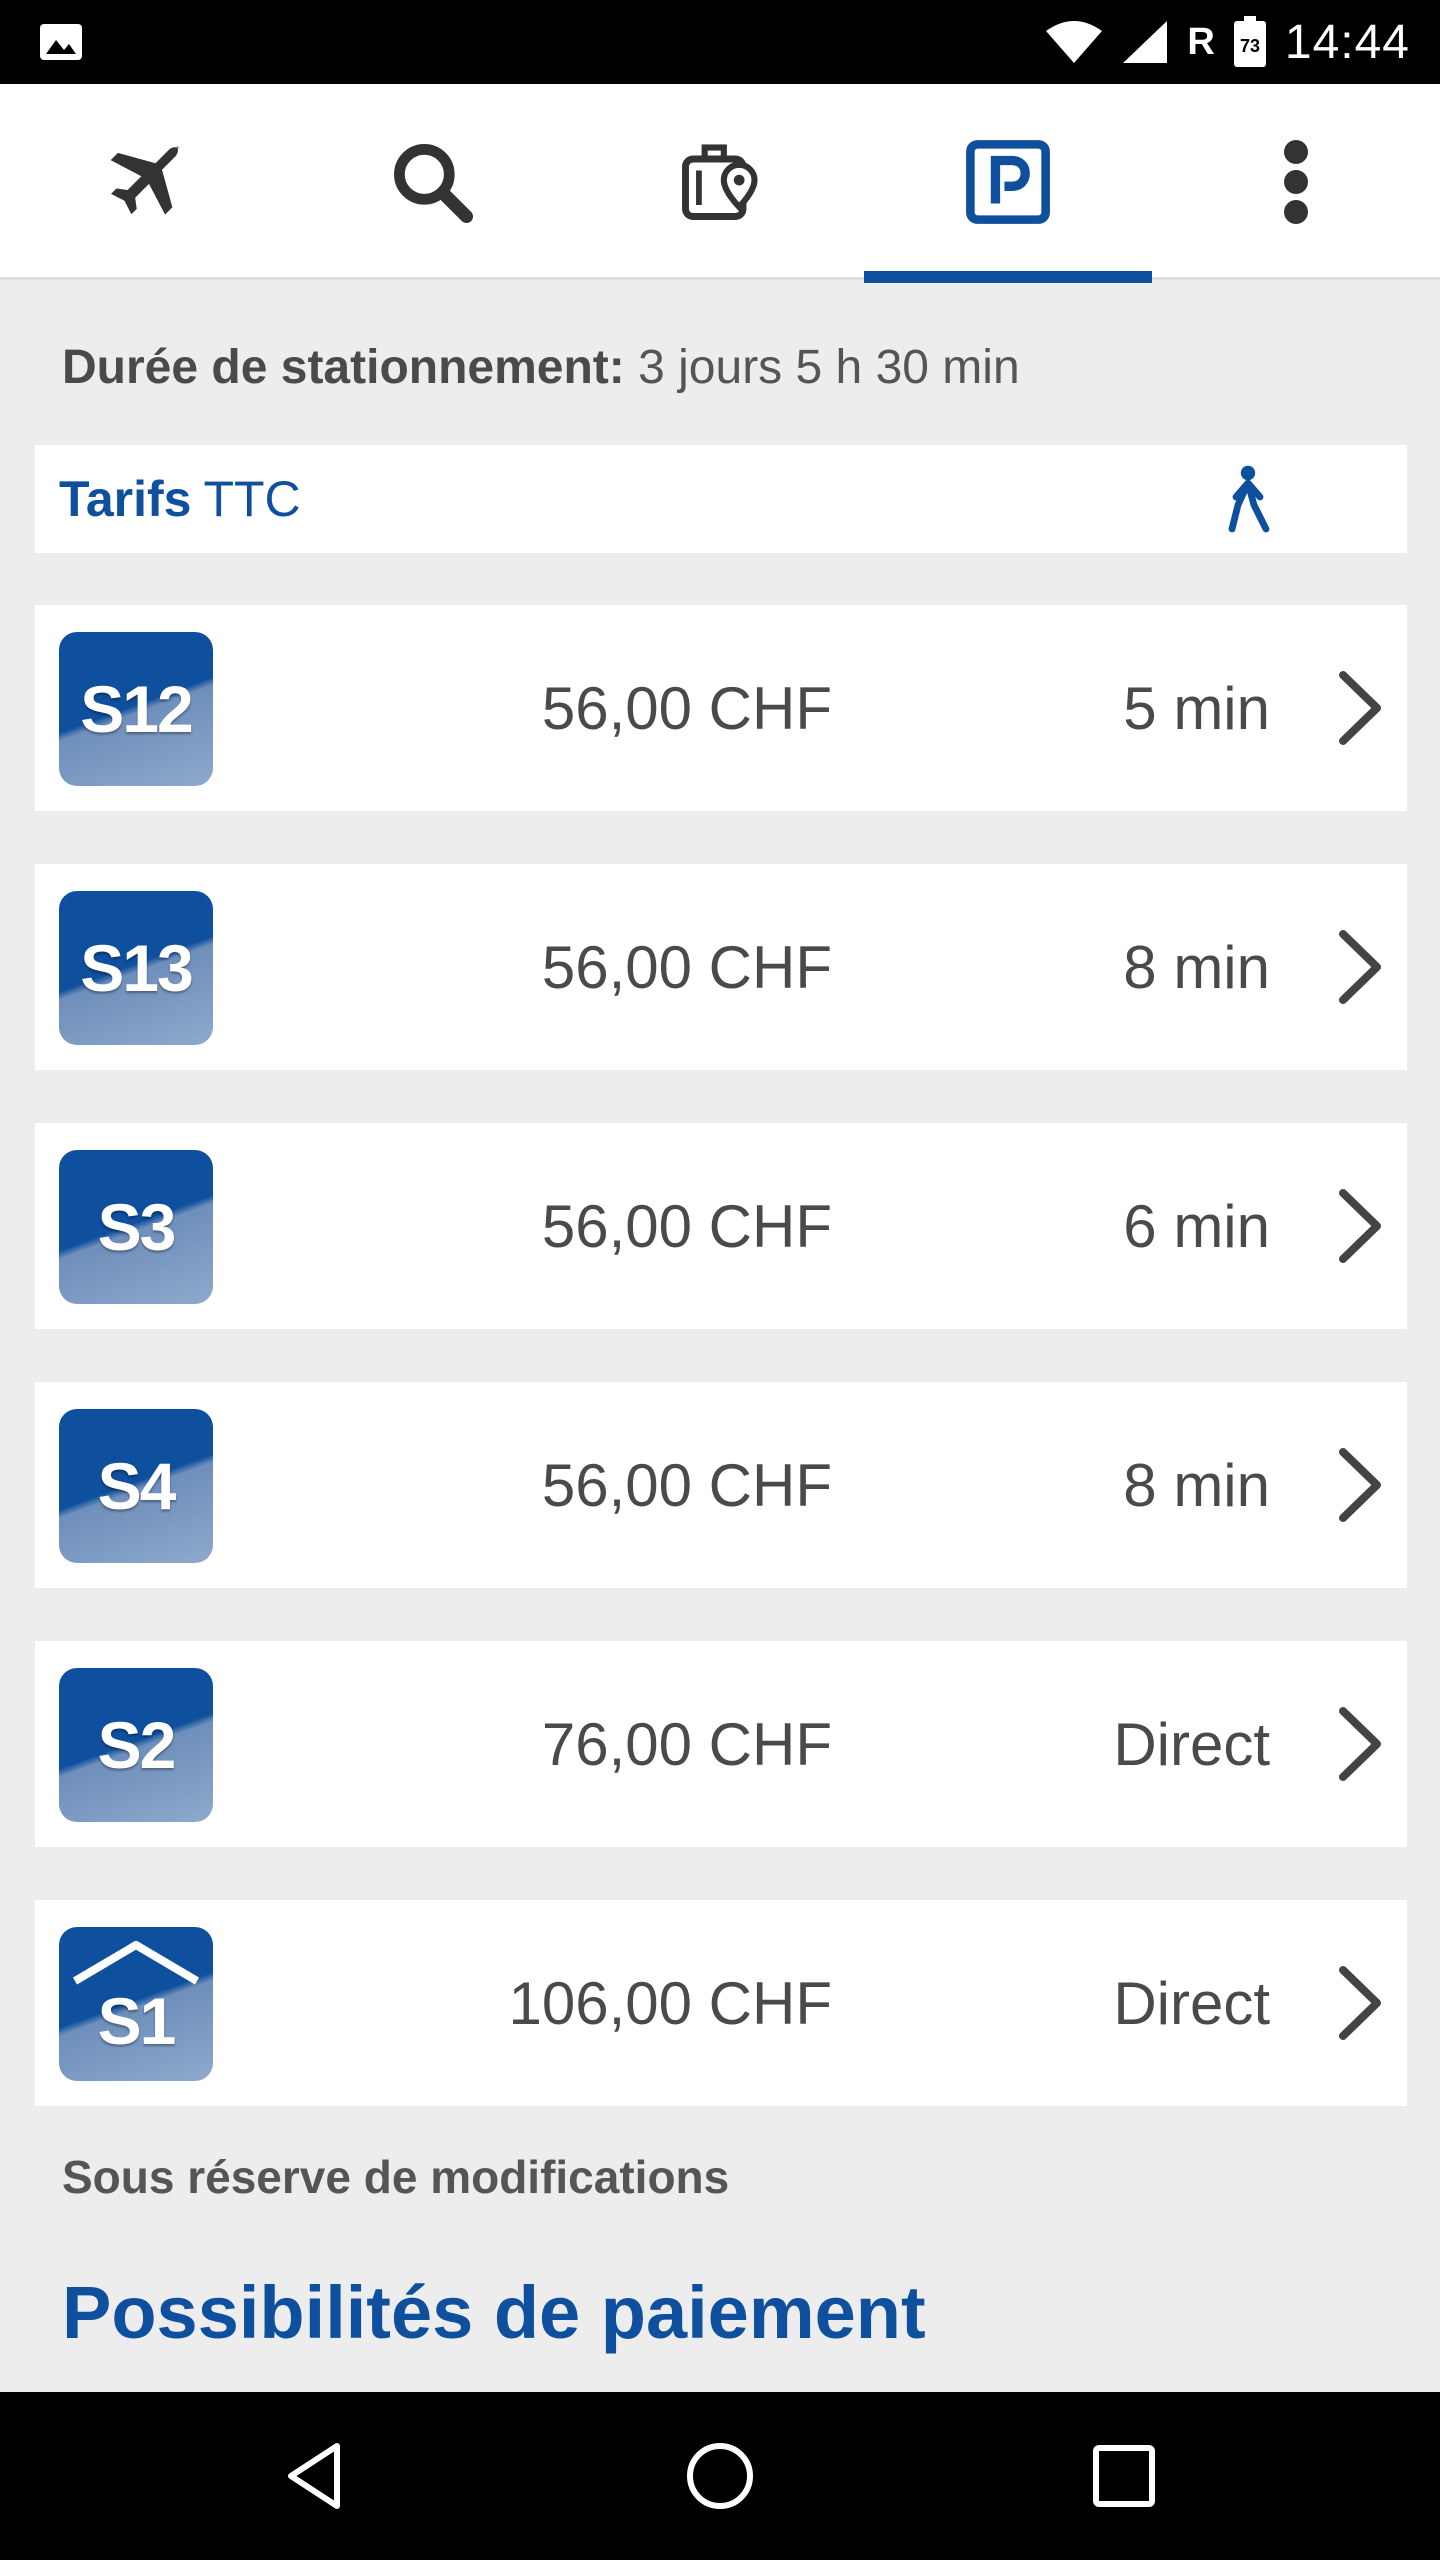 The height and width of the screenshot is (2560, 1440). Describe the element at coordinates (1124, 2476) in the screenshot. I see `recents-icon` at that location.